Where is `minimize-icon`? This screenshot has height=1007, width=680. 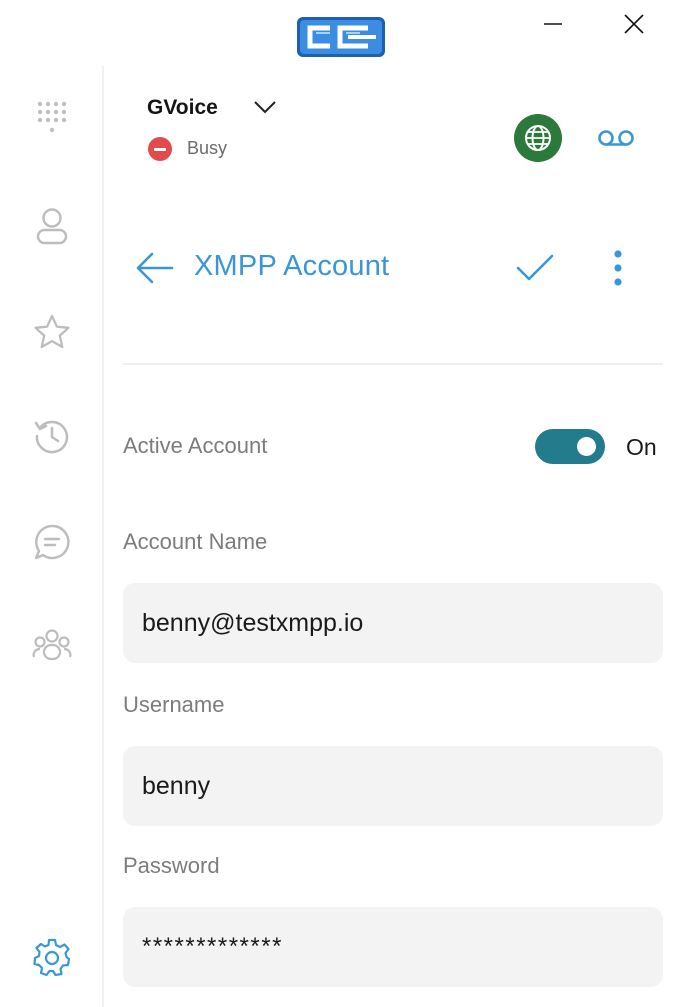 minimize-icon is located at coordinates (553, 24).